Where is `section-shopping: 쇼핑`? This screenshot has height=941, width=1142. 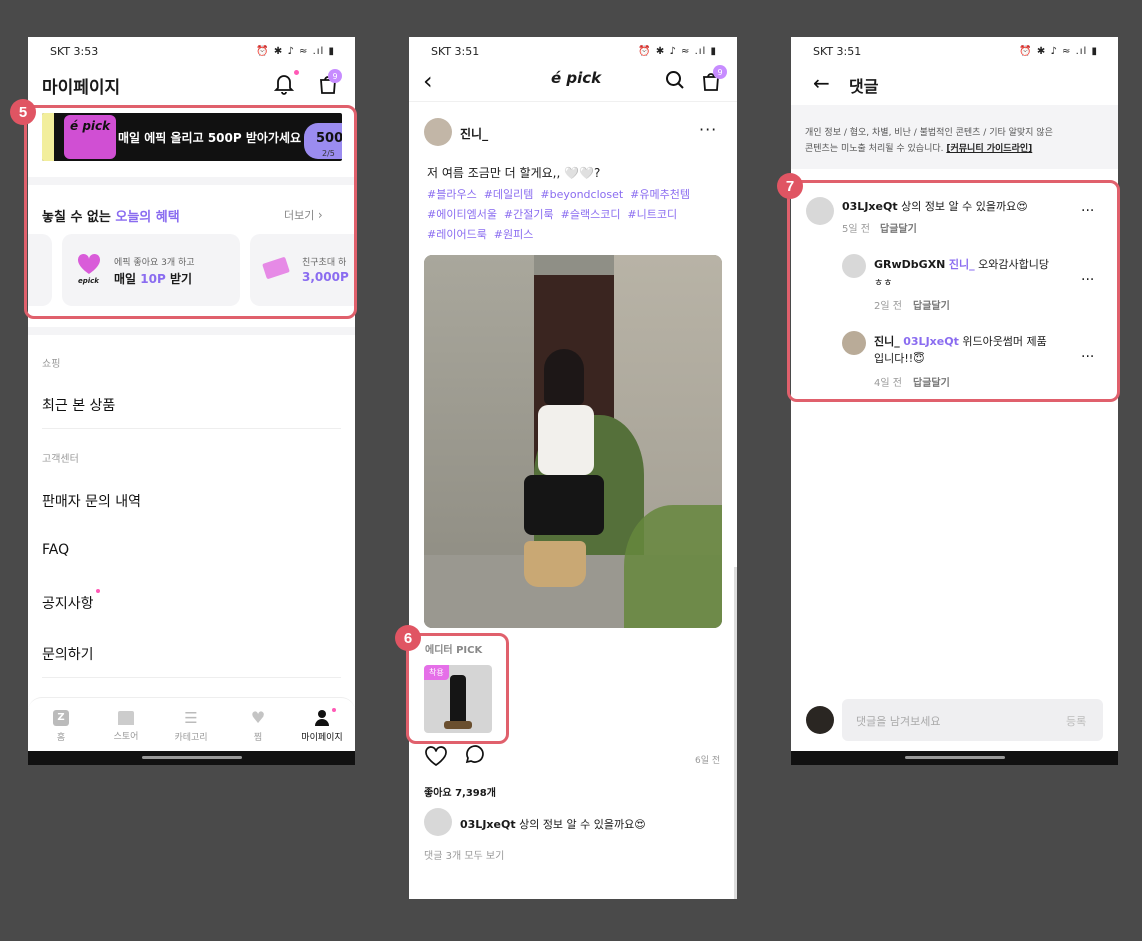 section-shopping: 쇼핑 is located at coordinates (51, 364).